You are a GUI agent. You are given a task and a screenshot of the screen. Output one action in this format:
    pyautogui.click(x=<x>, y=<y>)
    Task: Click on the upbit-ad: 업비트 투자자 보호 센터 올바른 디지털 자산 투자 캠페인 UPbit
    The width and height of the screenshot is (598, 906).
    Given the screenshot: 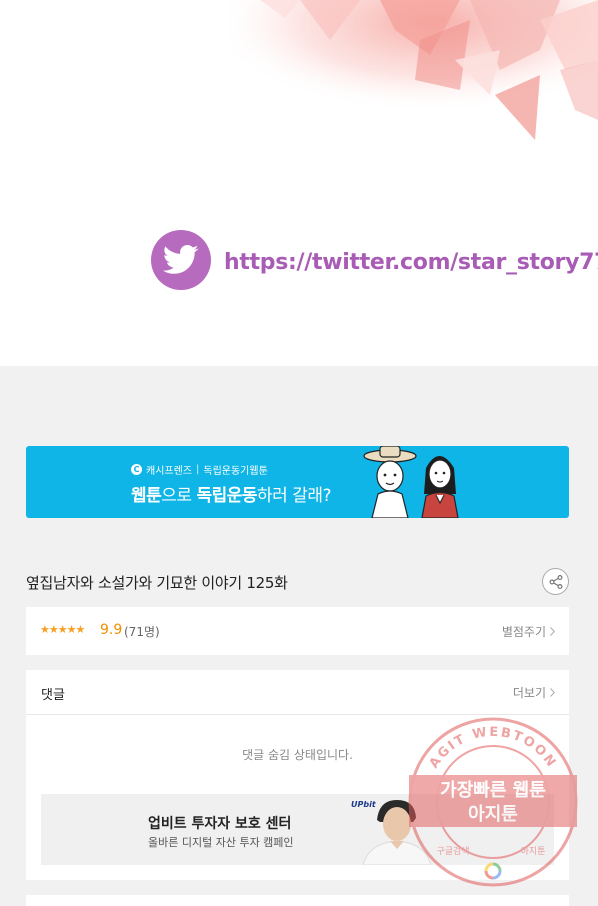 What is the action you would take?
    pyautogui.click(x=297, y=829)
    